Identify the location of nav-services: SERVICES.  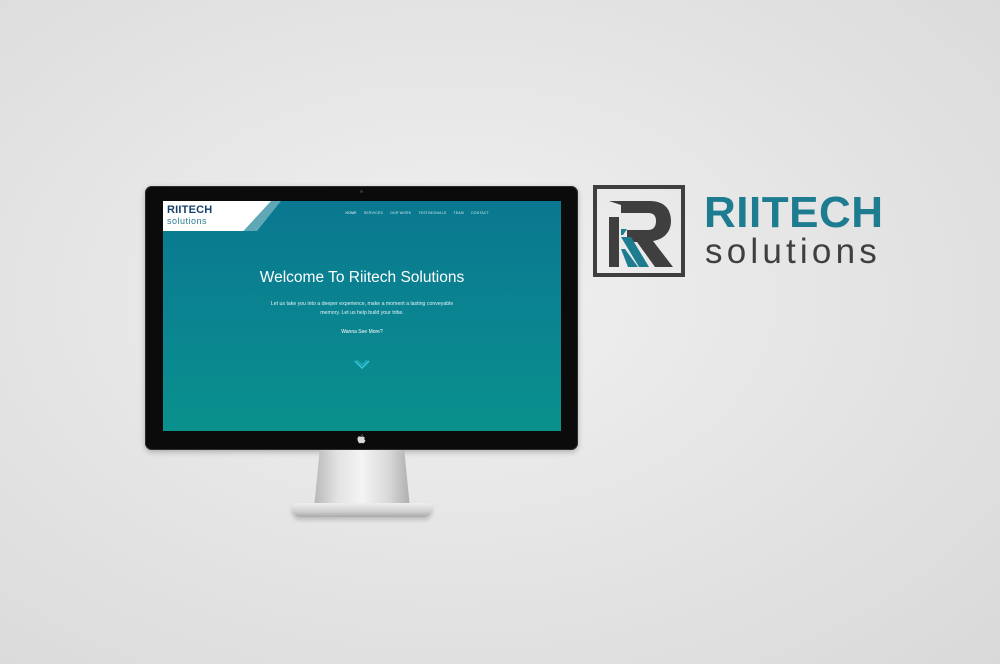
(373, 213).